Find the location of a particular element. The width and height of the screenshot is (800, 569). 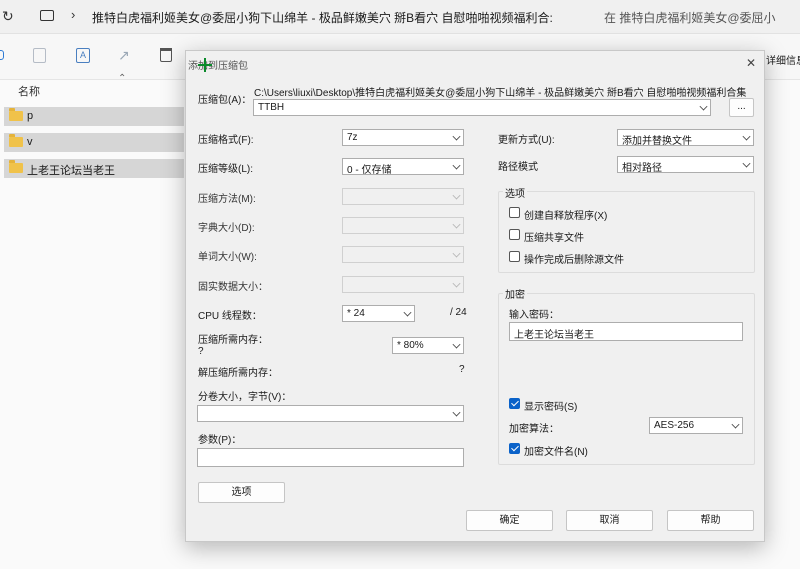

close-icon: ✕ is located at coordinates (751, 63).